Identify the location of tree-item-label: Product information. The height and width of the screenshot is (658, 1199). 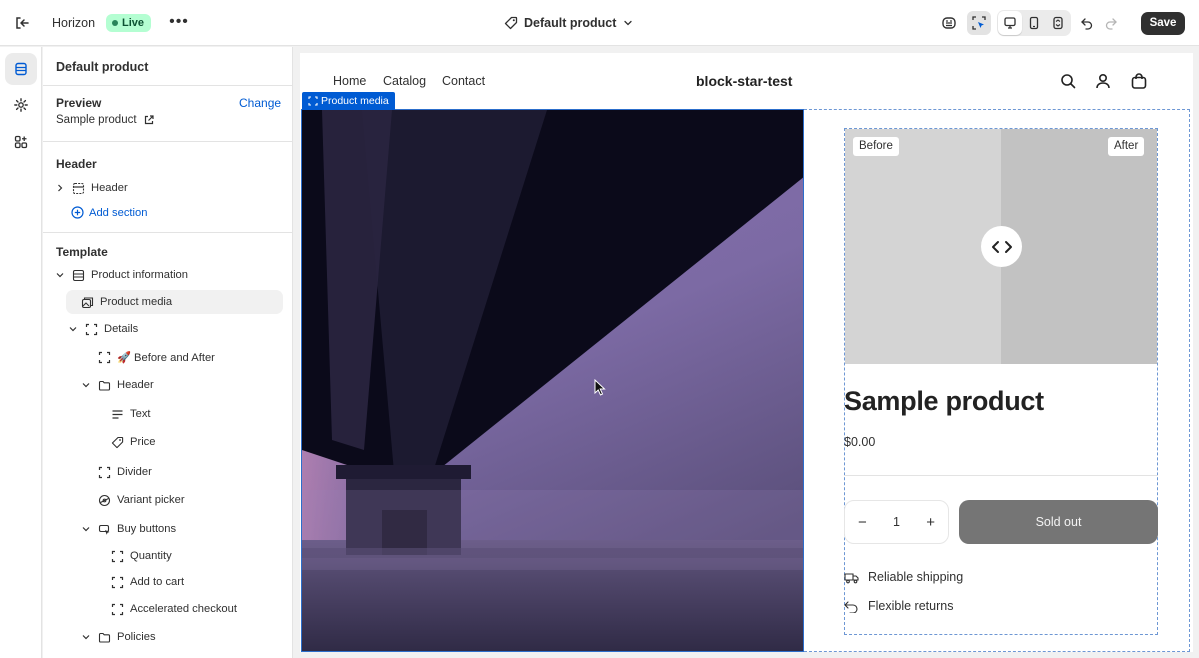
(140, 275).